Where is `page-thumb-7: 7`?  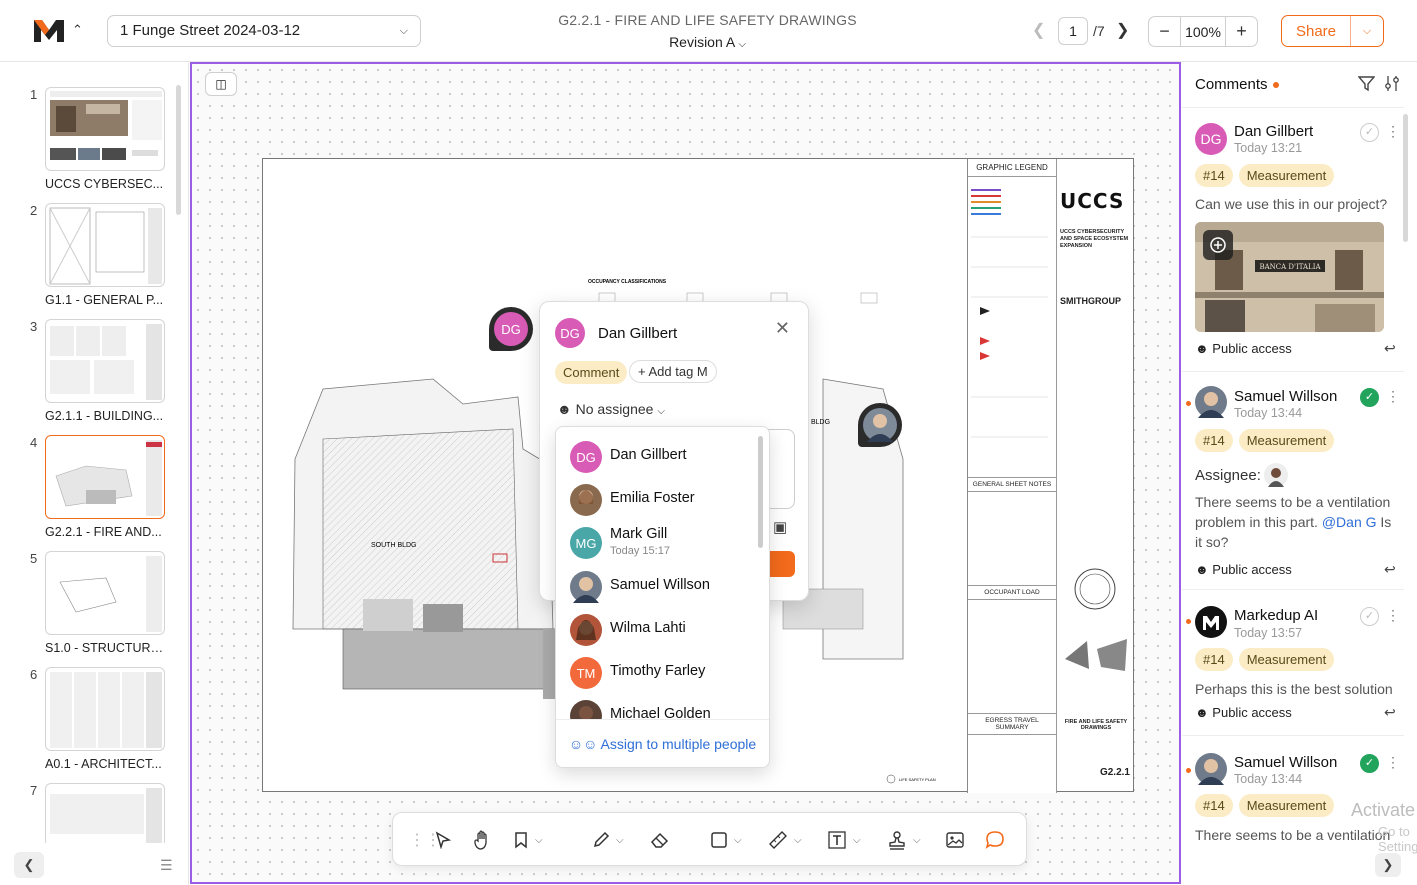 page-thumb-7: 7 is located at coordinates (94, 813).